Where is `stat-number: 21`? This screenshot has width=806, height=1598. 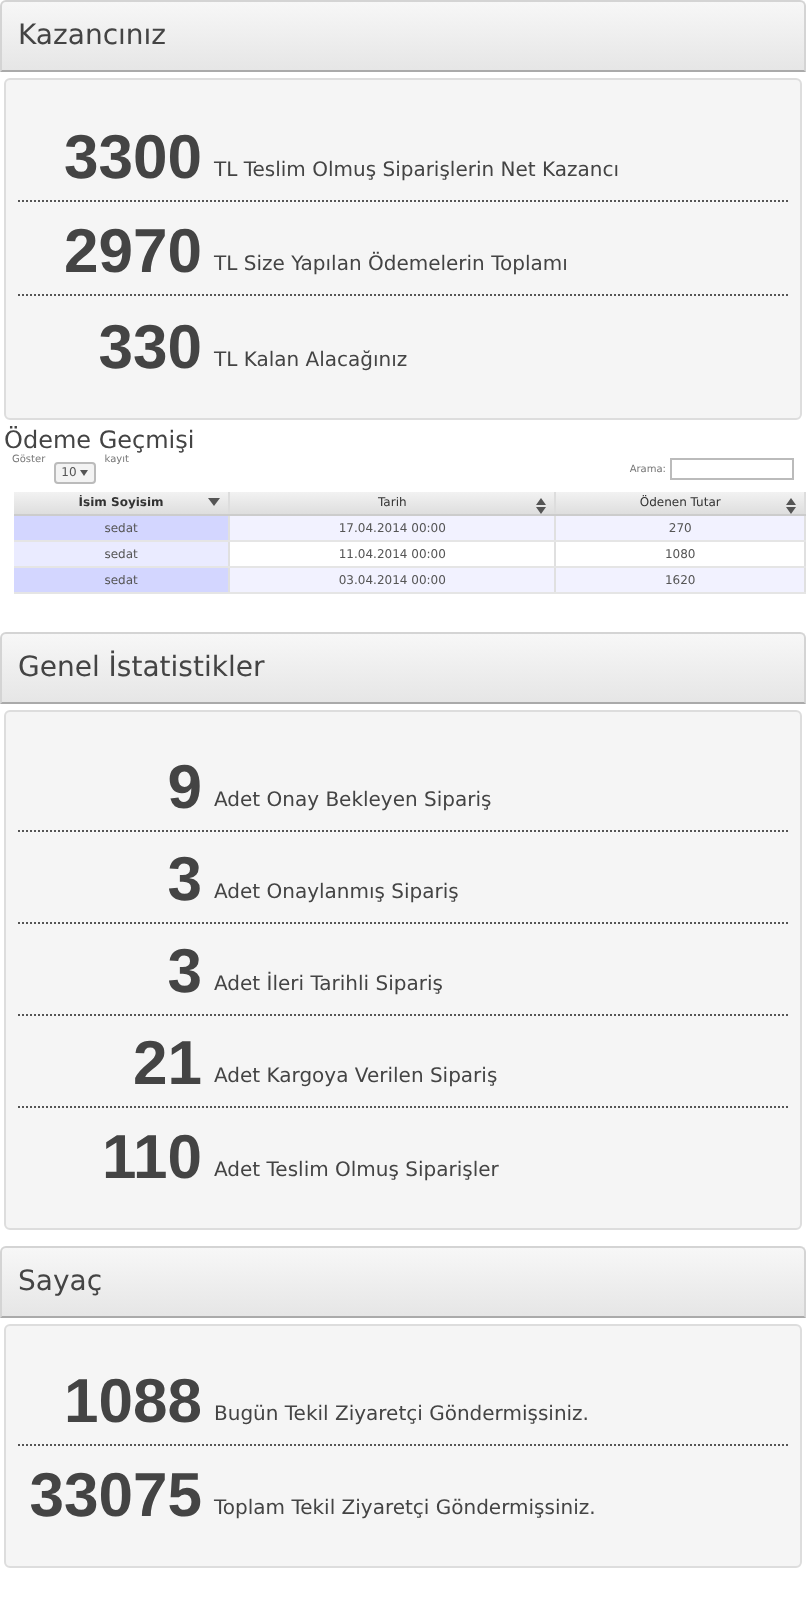 stat-number: 21 is located at coordinates (166, 1065).